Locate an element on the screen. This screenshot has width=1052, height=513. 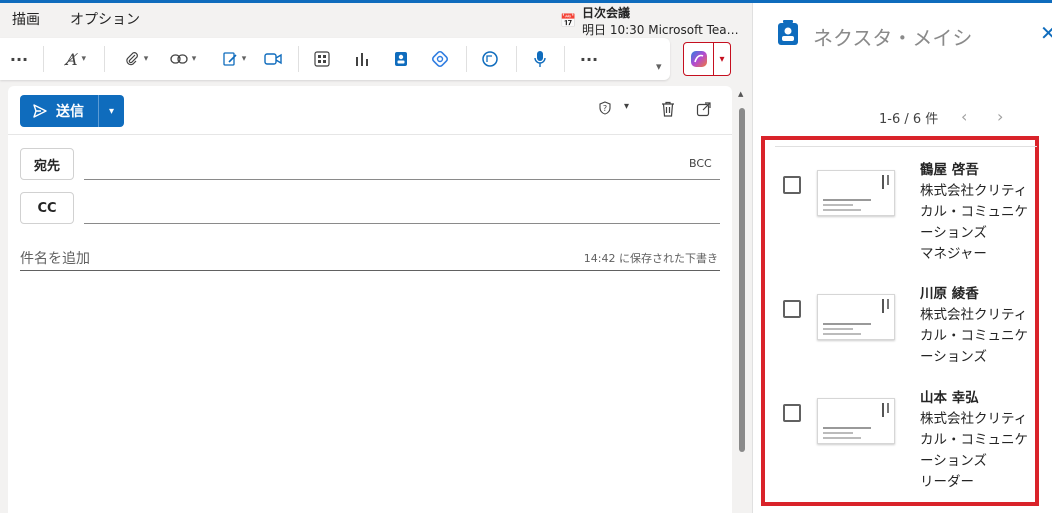
to-field is located at coordinates (402, 179).